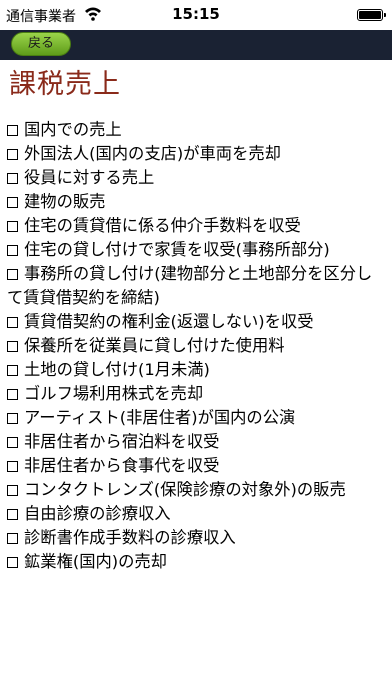 The width and height of the screenshot is (392, 696). Describe the element at coordinates (130, 537) in the screenshot. I see `list-item-label: 診断書作成手数料の診療収入` at that location.